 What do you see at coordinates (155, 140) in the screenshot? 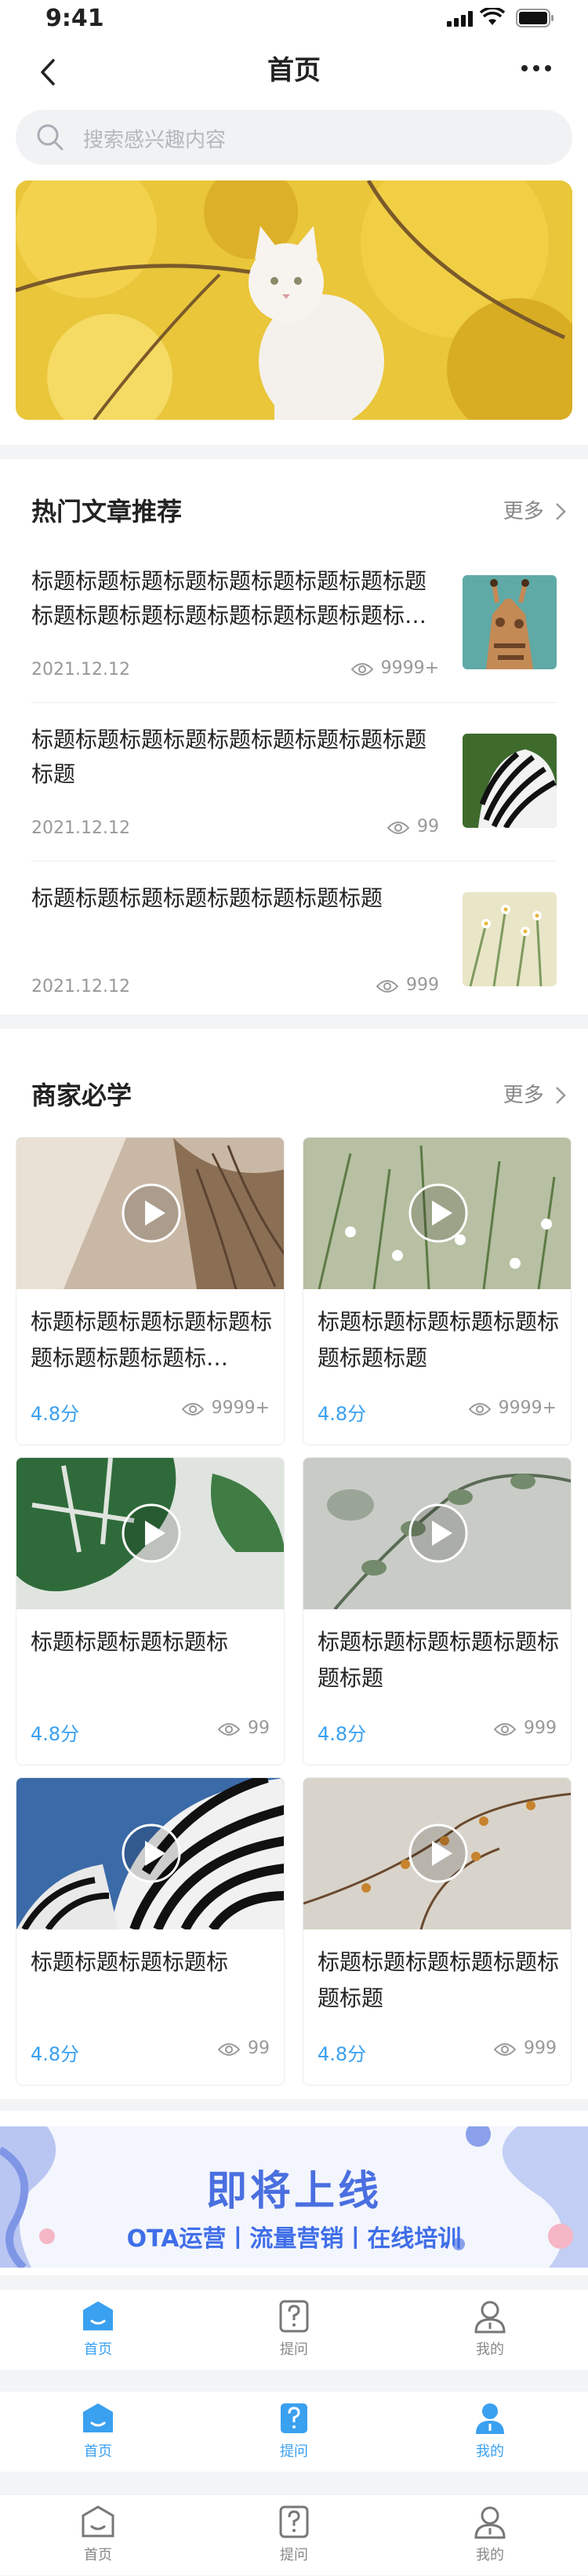
I see `search-placeholder: 搜索感兴趣内容` at bounding box center [155, 140].